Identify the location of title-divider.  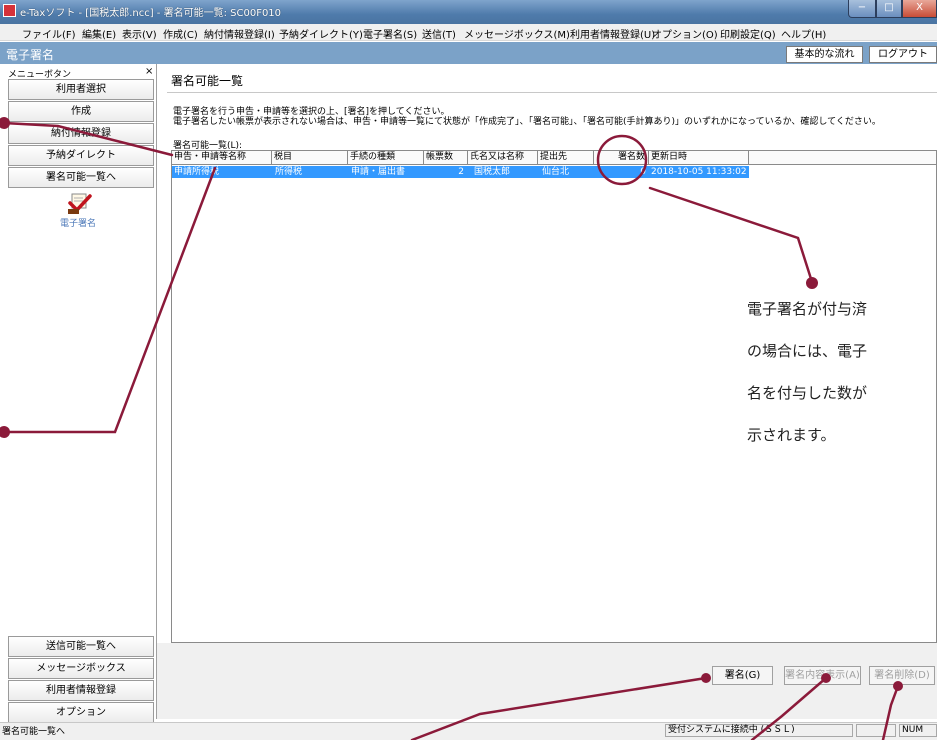
(552, 92).